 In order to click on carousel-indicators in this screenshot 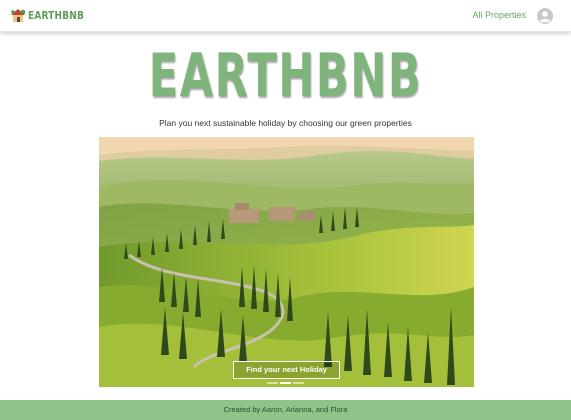, I will do `click(285, 383)`.